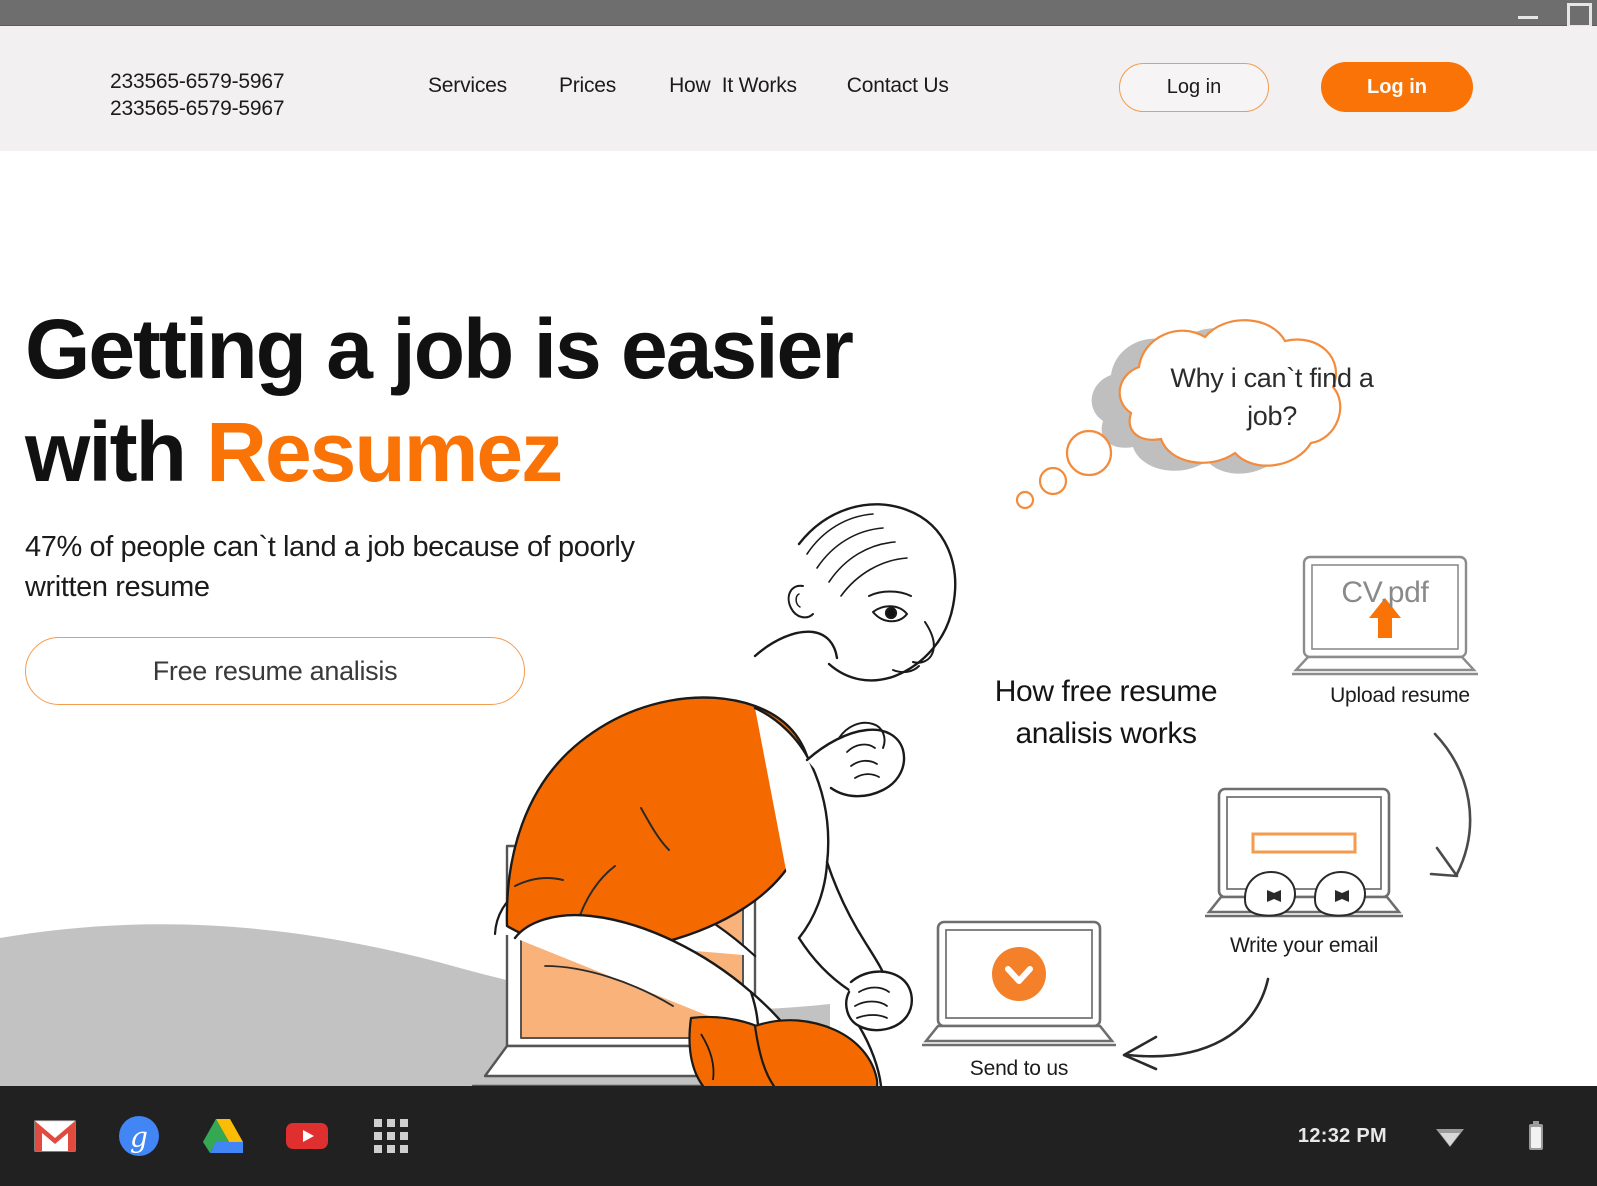  What do you see at coordinates (1400, 695) in the screenshot?
I see `flow-step-upload-caption: Upload resume` at bounding box center [1400, 695].